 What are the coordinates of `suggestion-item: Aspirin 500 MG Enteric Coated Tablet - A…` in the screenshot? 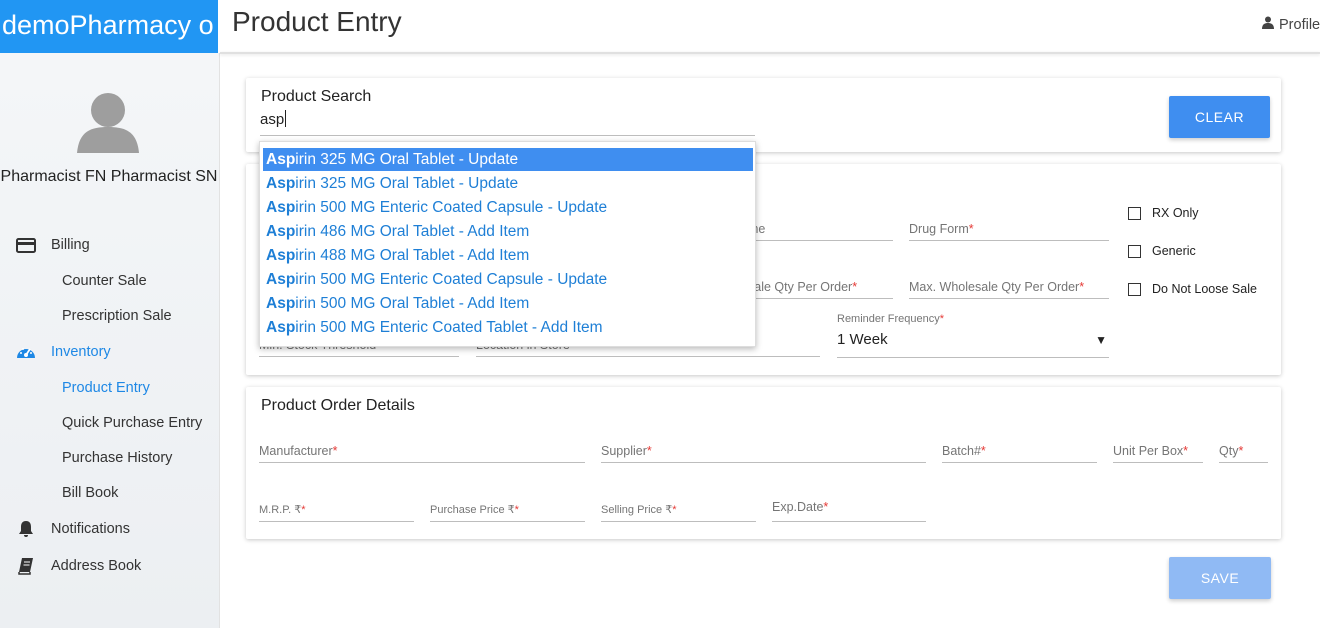 It's located at (508, 327).